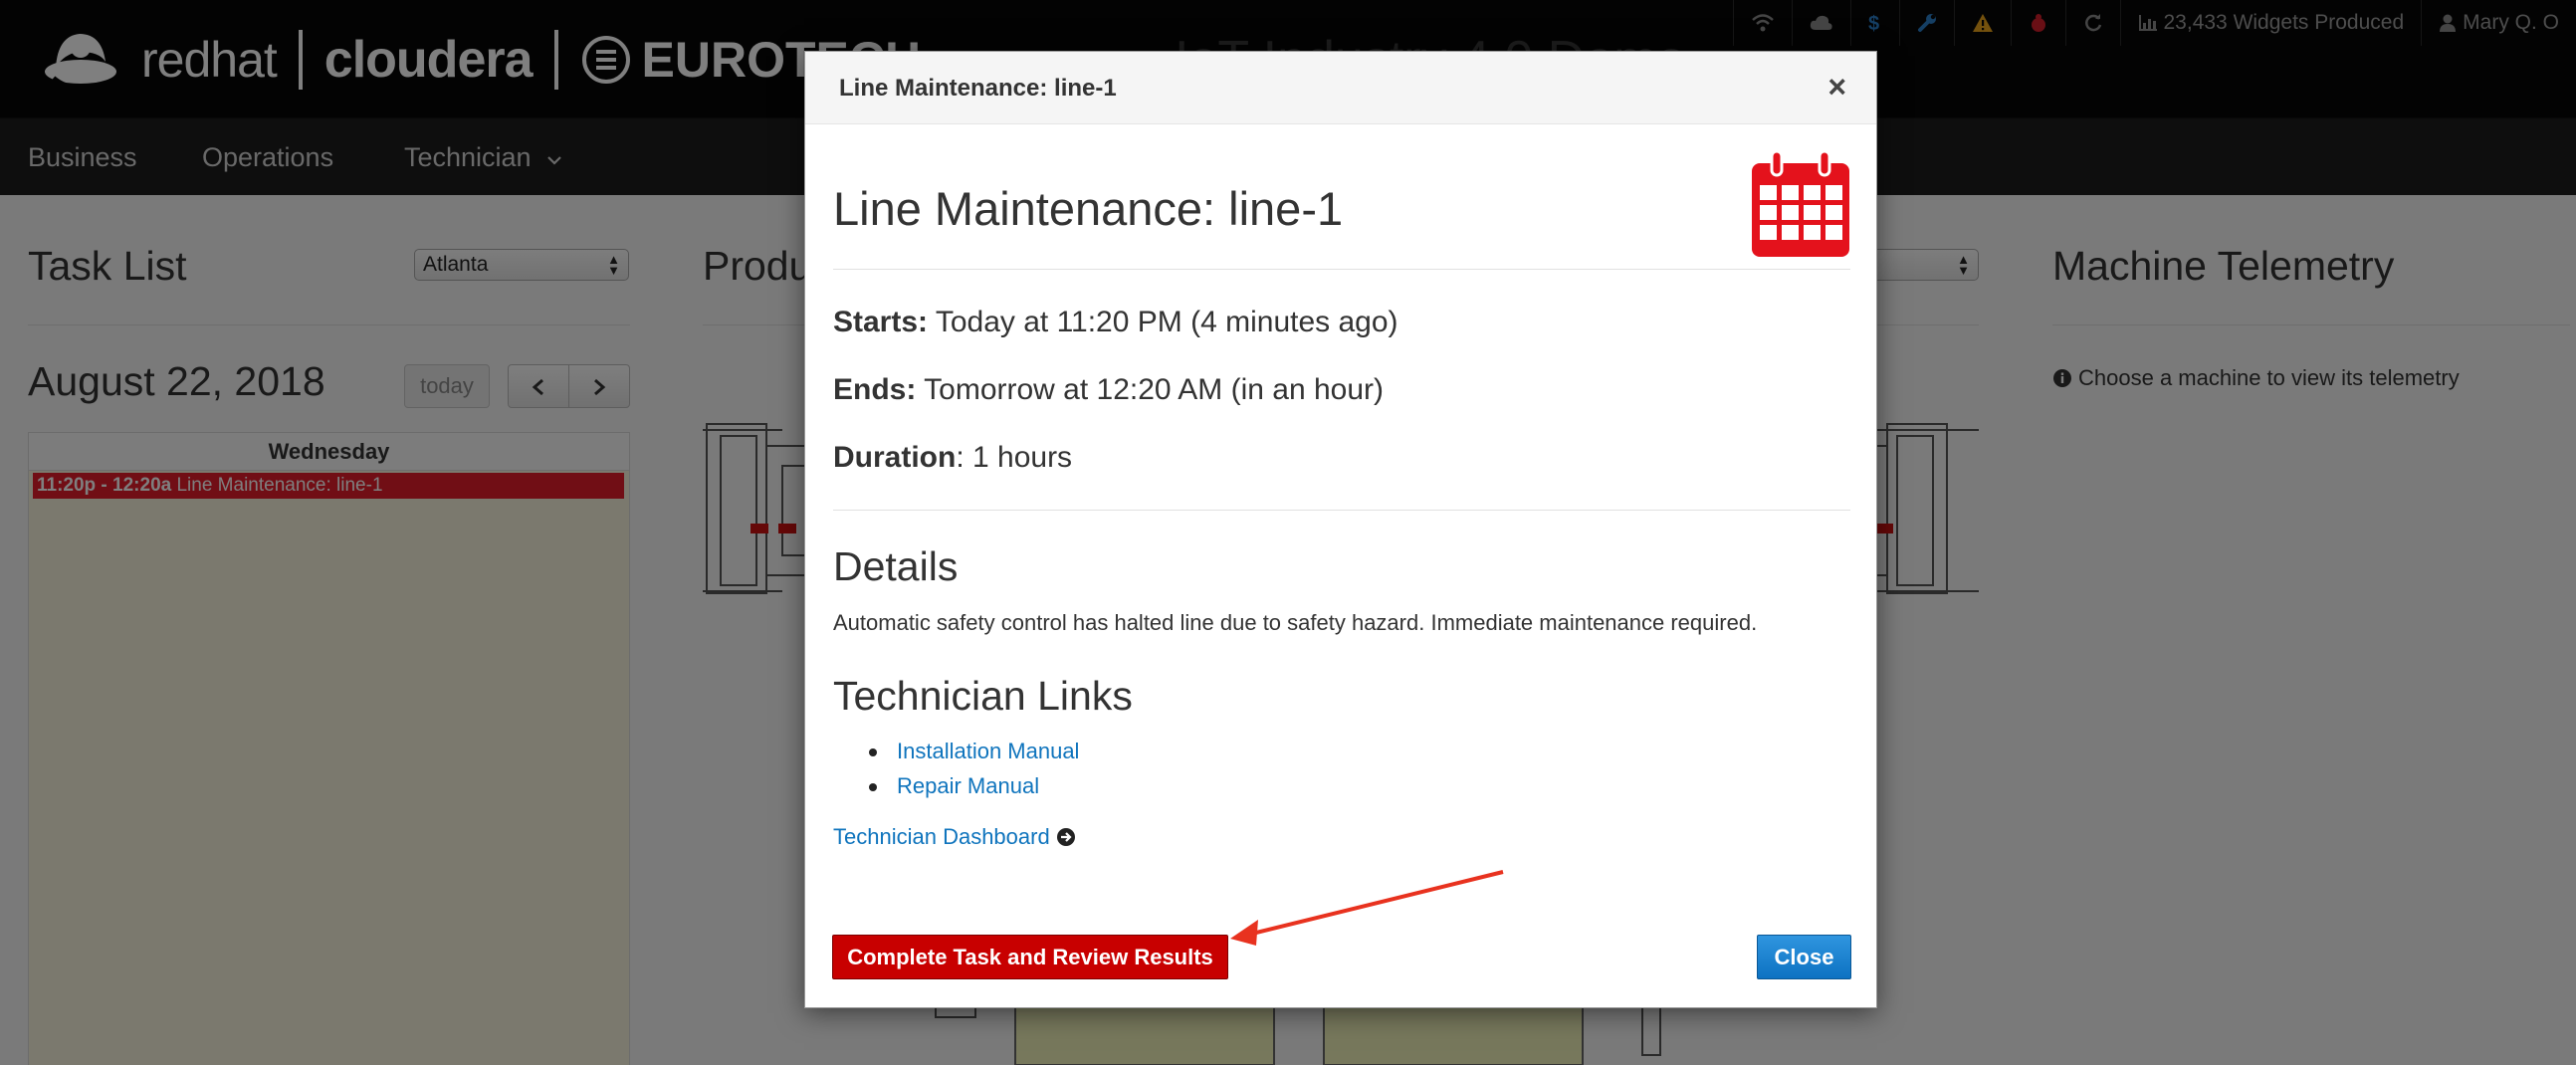  What do you see at coordinates (983, 696) in the screenshot?
I see `technician-links-heading: Technician Links` at bounding box center [983, 696].